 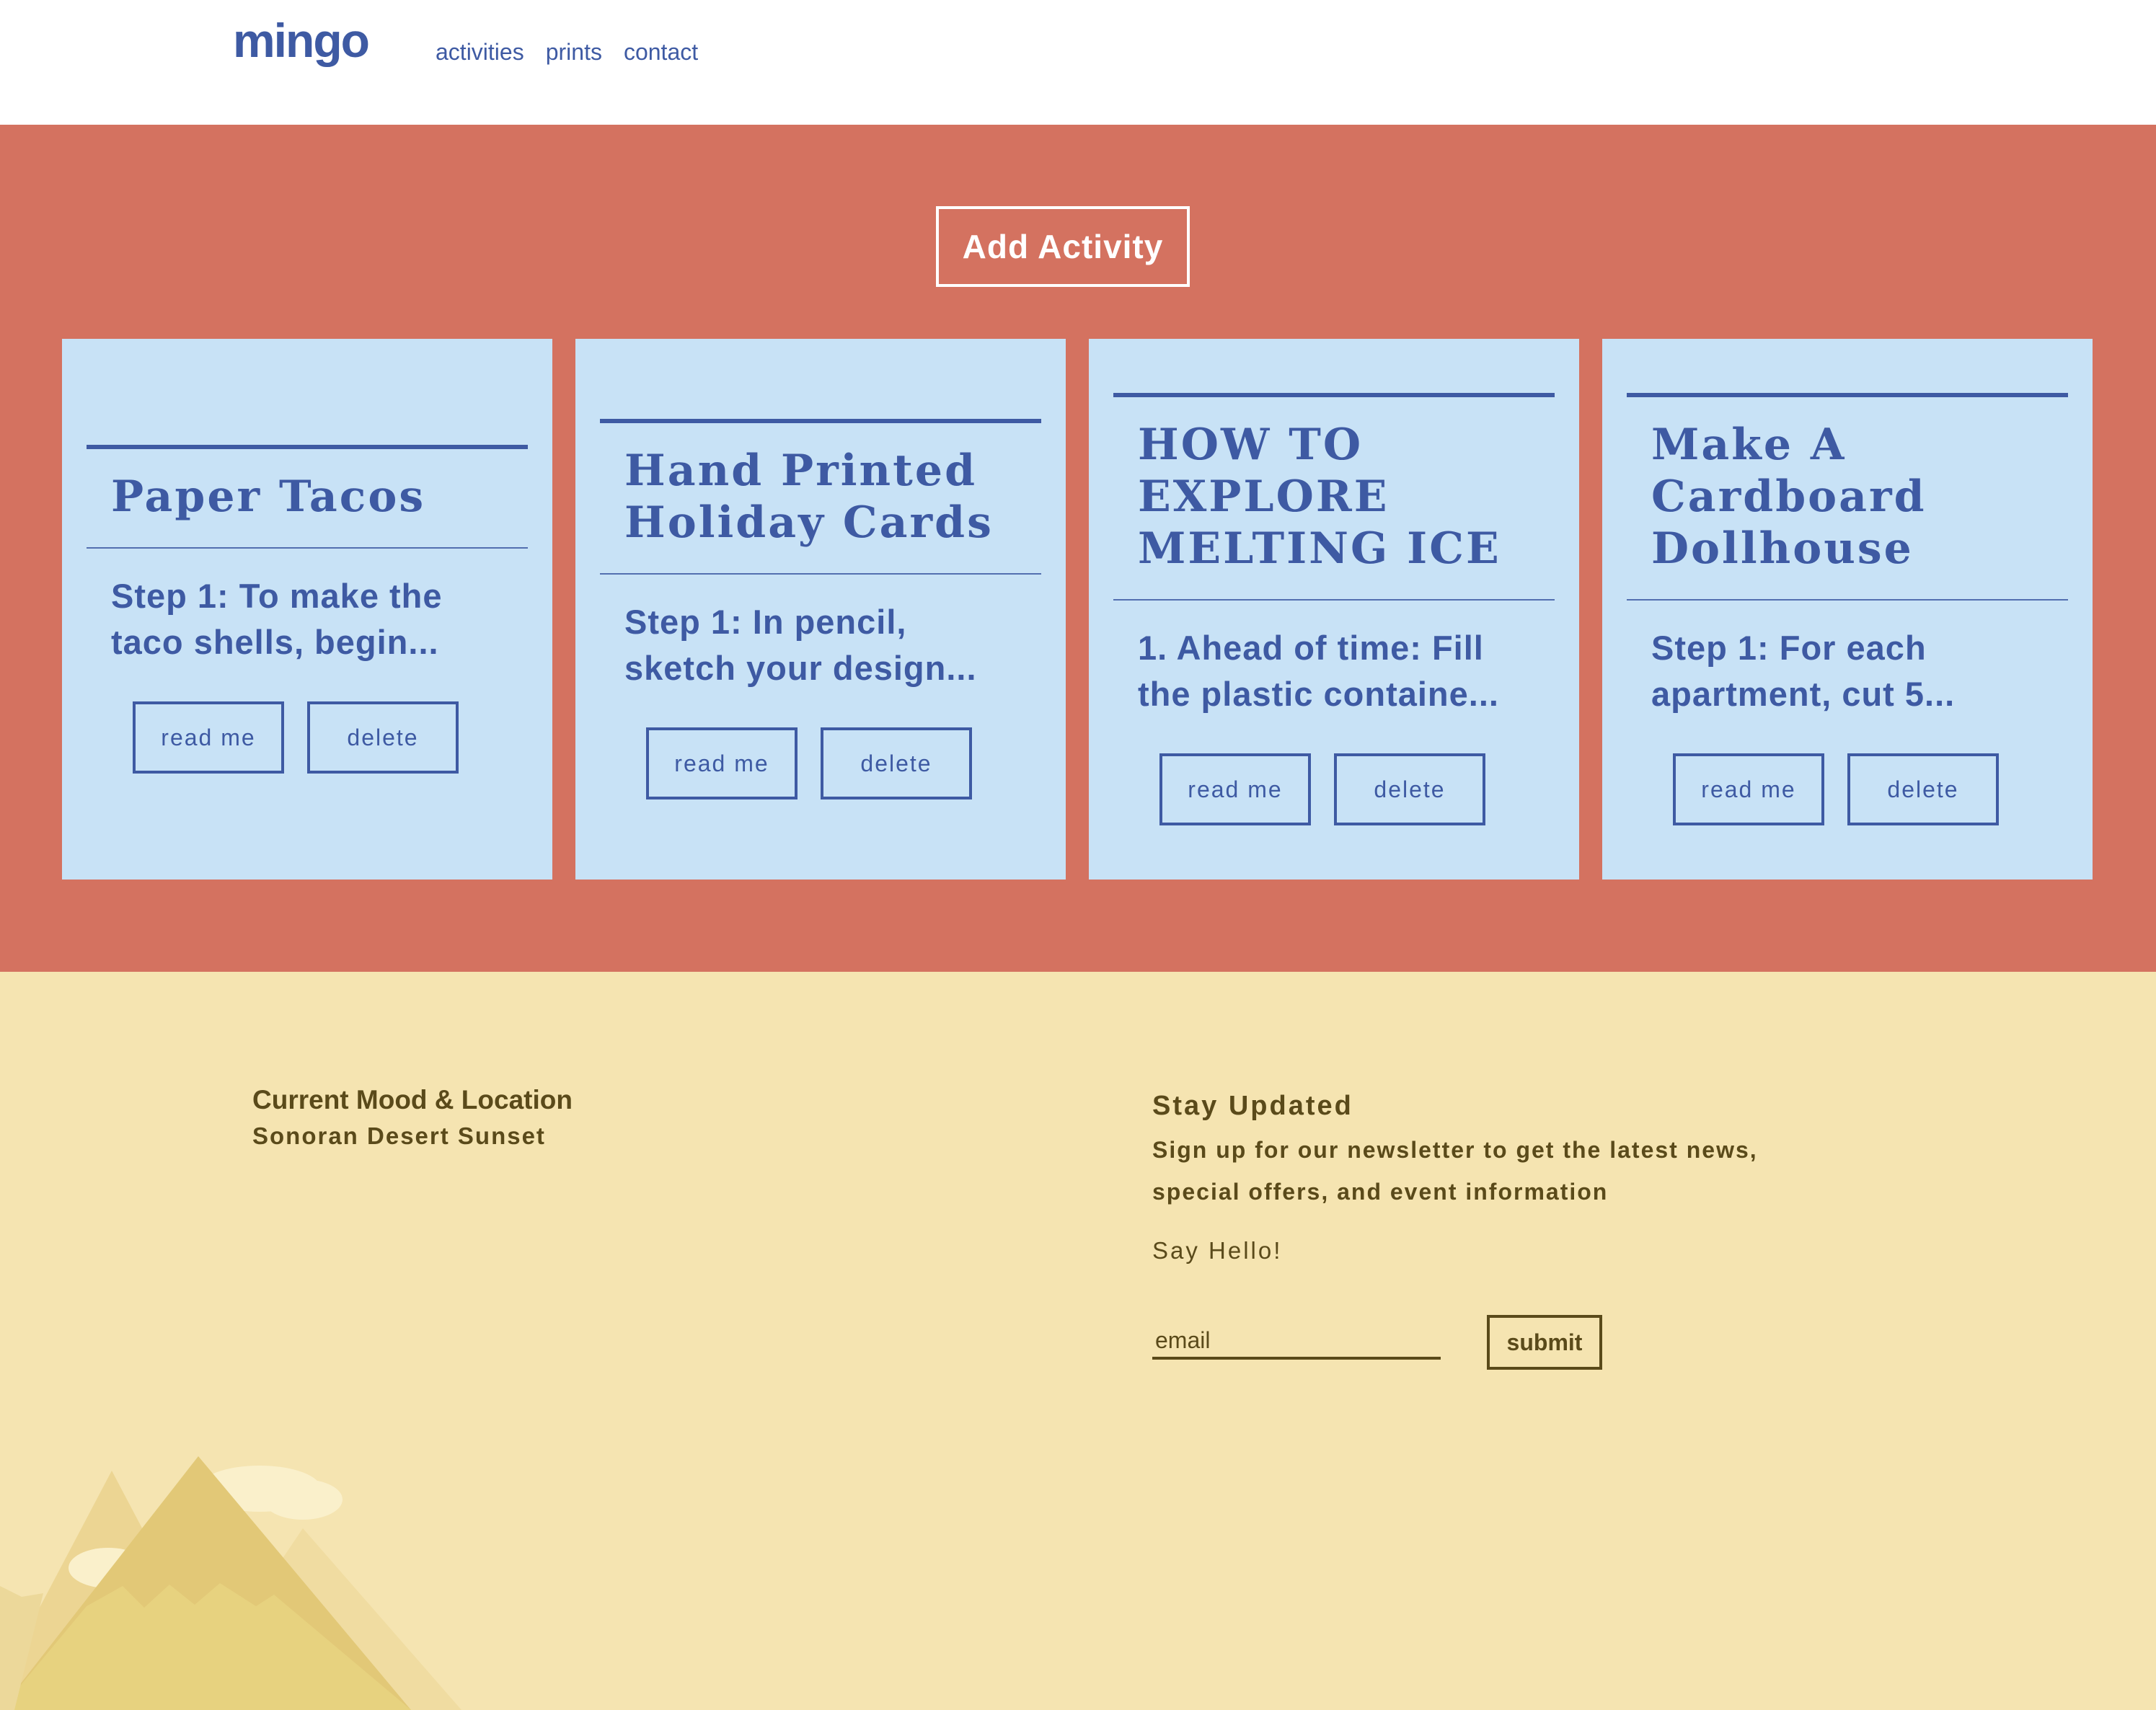 I want to click on add-activity-button: Add Activity, so click(x=1063, y=246).